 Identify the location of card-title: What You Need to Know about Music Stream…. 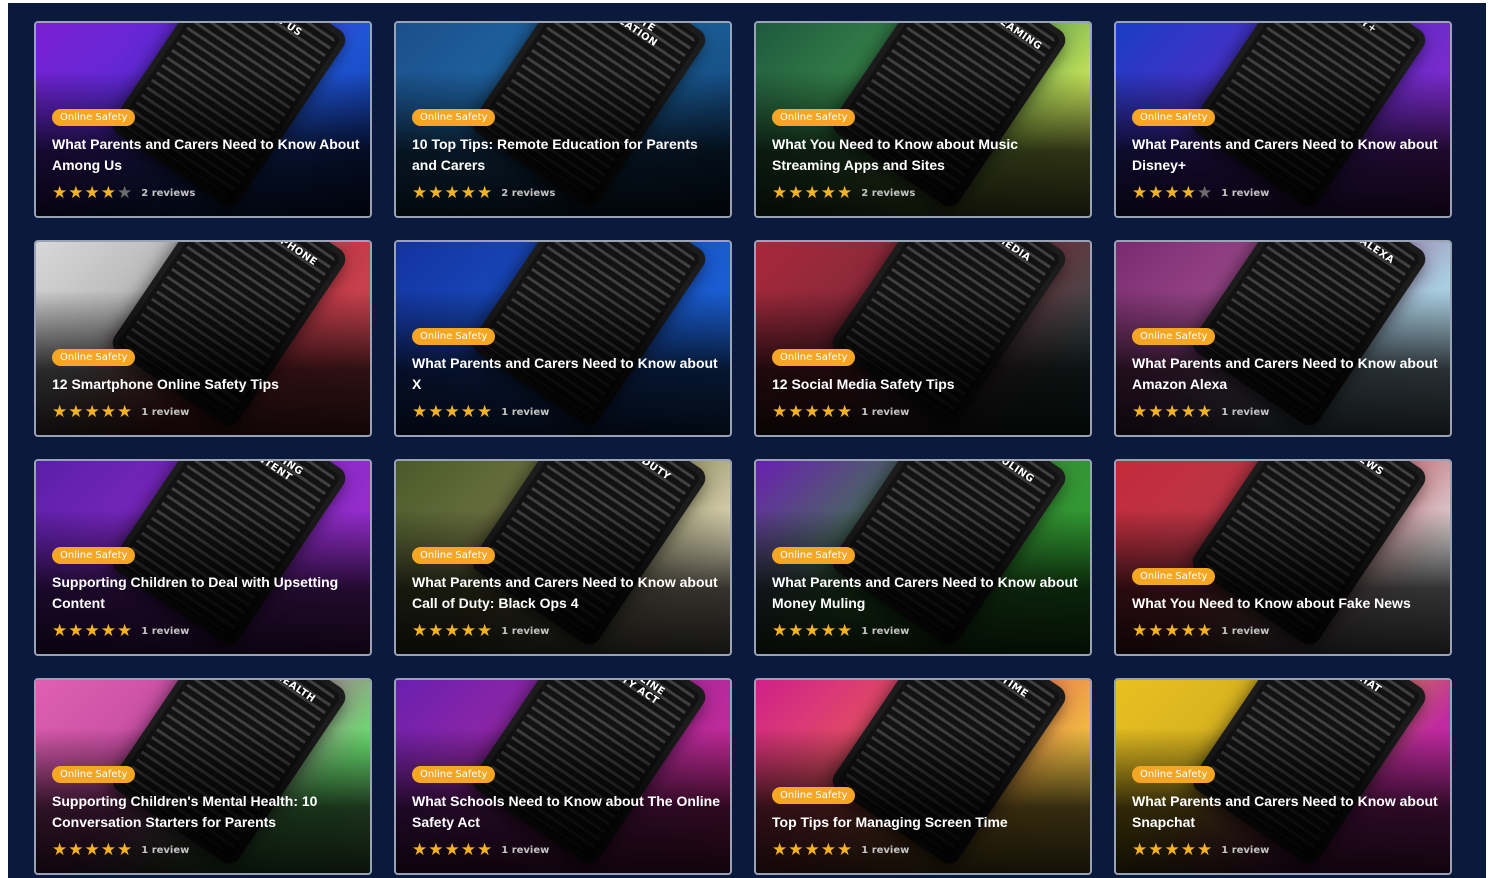
(926, 155).